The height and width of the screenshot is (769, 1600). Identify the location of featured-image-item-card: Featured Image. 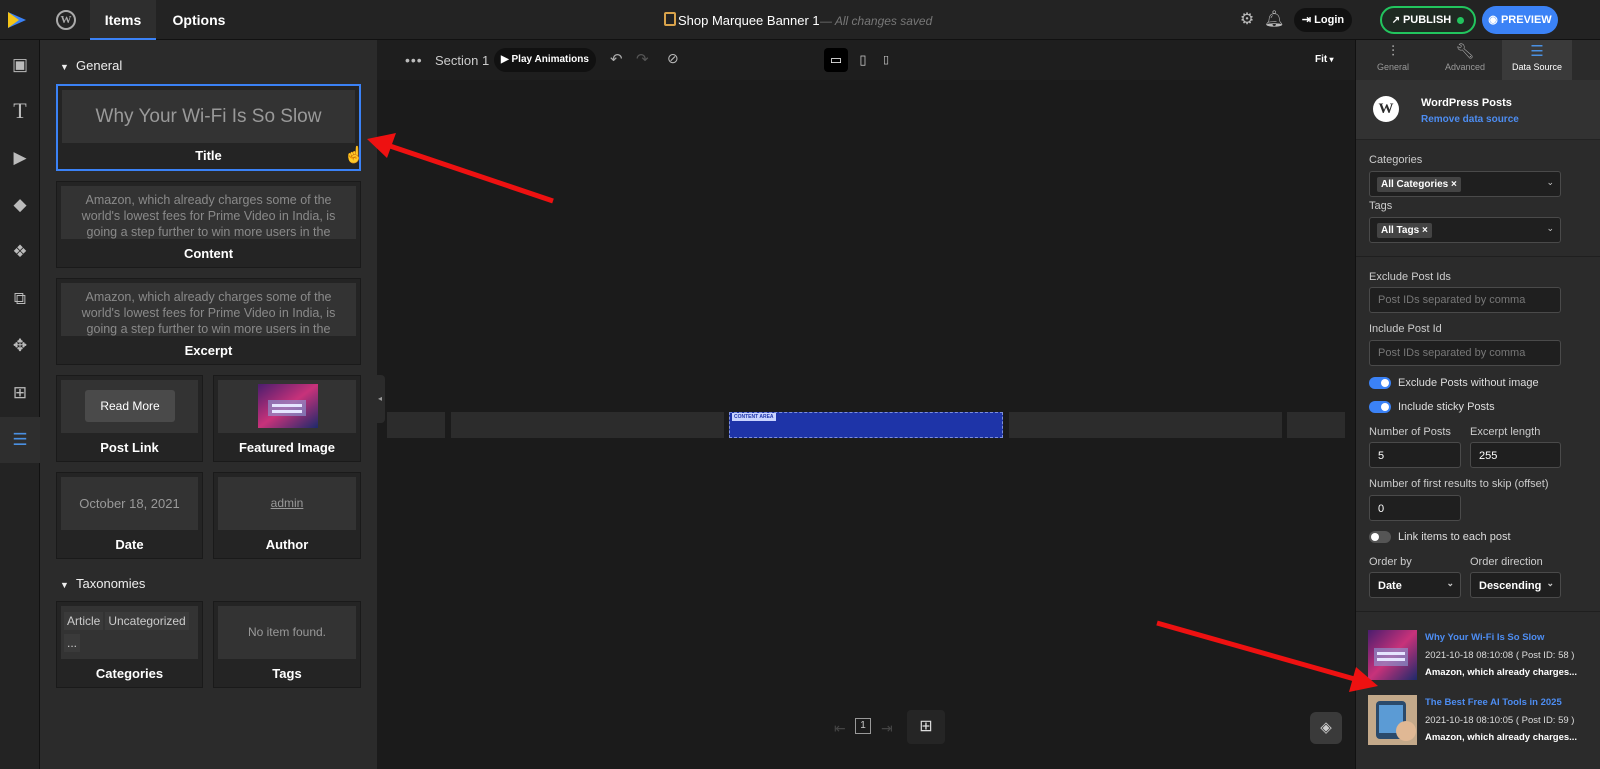
(287, 418).